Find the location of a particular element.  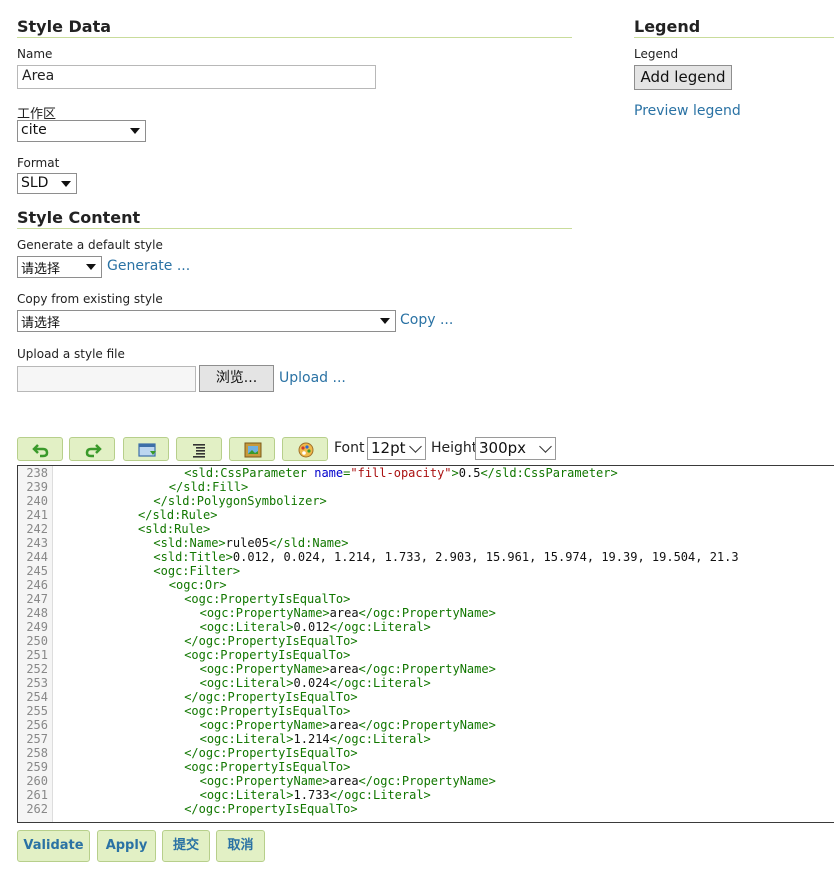

legend-heading: Legend is located at coordinates (734, 27).